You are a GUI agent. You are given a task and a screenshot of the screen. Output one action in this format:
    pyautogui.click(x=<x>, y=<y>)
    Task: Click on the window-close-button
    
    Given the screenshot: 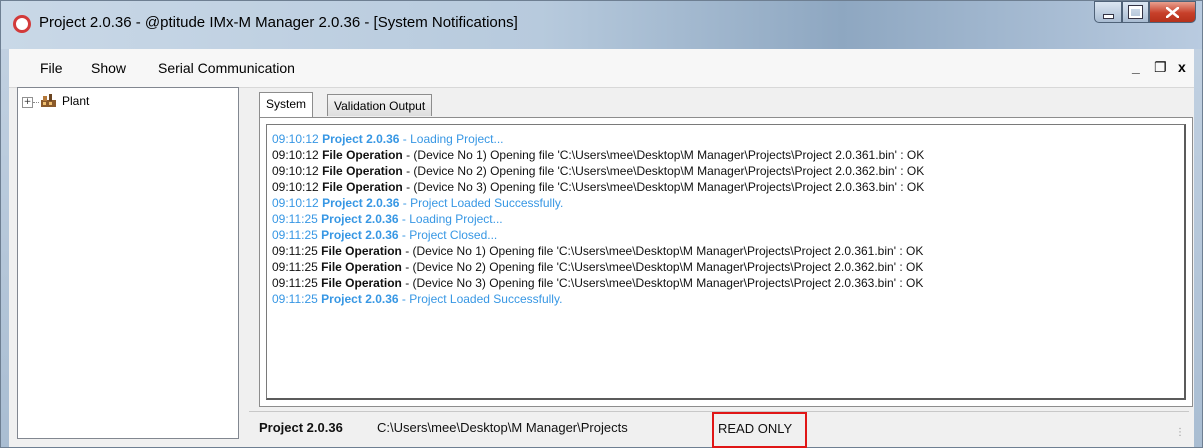 What is the action you would take?
    pyautogui.click(x=1172, y=12)
    